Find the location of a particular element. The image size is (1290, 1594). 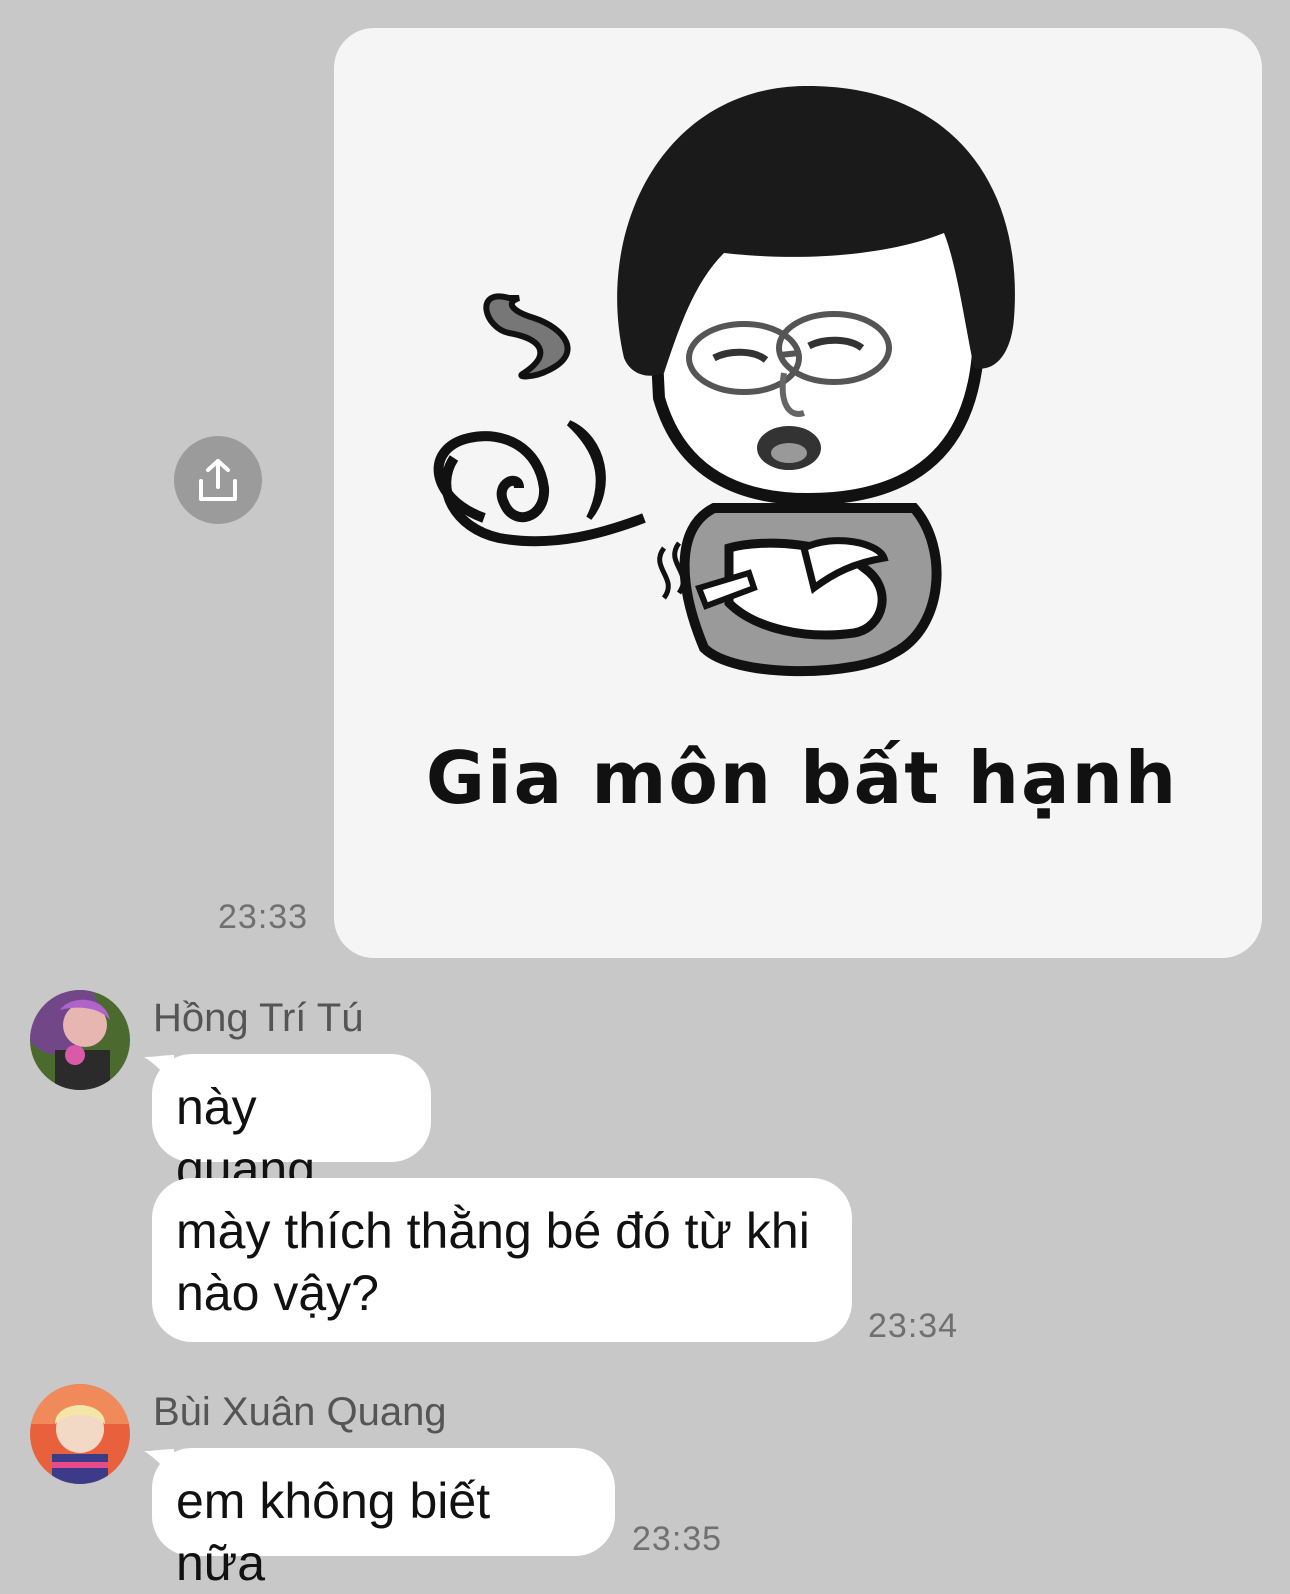

sender-name: Bùi Xuân Quang is located at coordinates (300, 1412).